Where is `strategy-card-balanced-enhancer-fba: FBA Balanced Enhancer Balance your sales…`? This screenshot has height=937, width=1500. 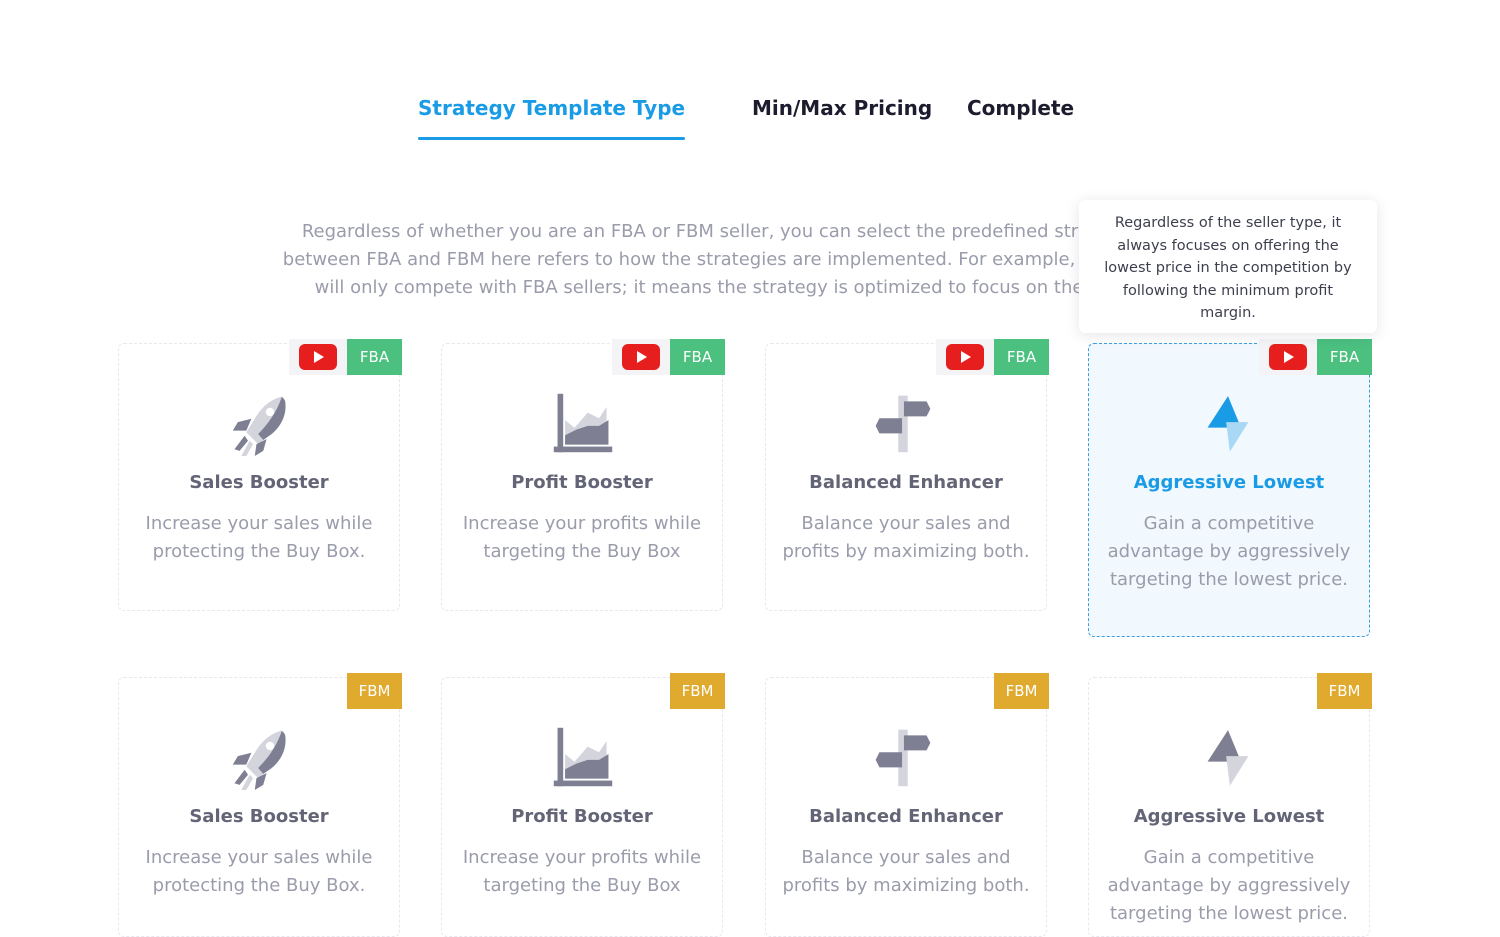
strategy-card-balanced-enhancer-fba: FBA Balanced Enhancer Balance your sales… is located at coordinates (907, 475).